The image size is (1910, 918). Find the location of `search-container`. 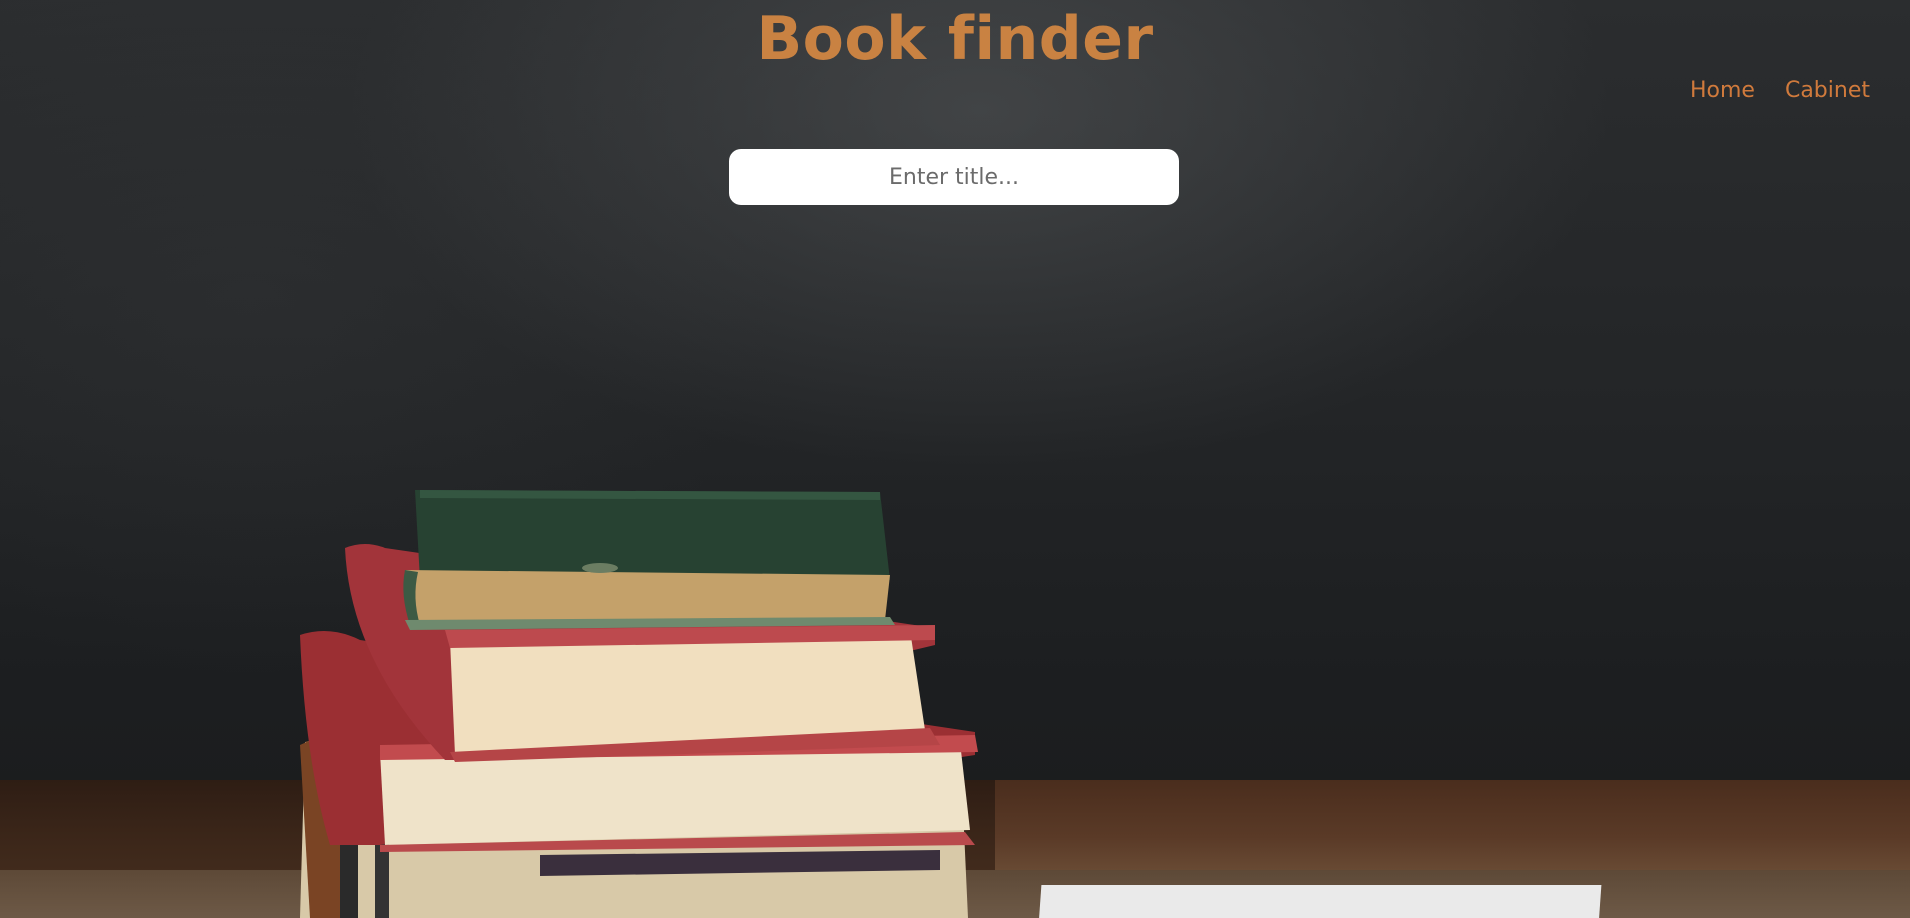

search-container is located at coordinates (954, 177).